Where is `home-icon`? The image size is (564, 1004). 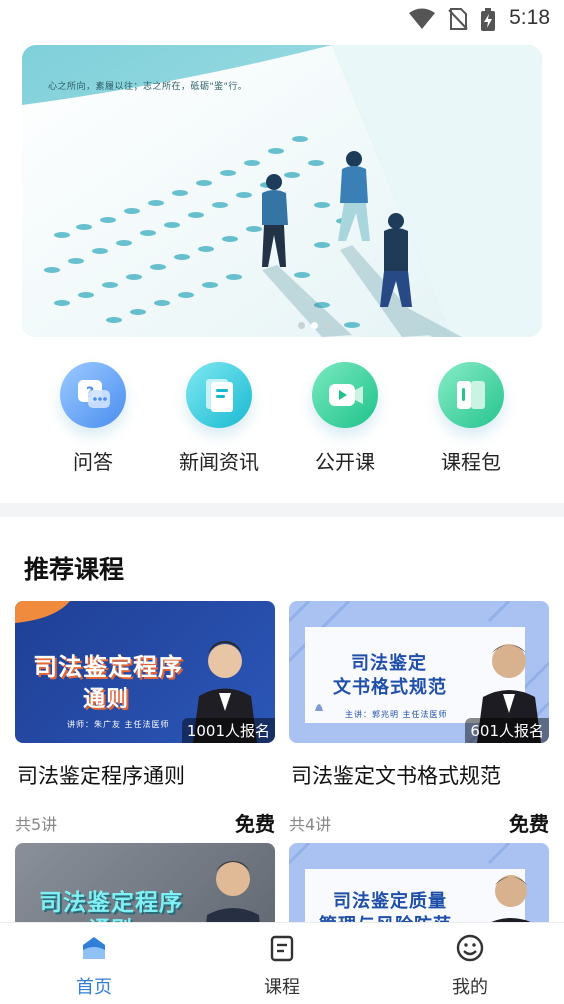
home-icon is located at coordinates (94, 948).